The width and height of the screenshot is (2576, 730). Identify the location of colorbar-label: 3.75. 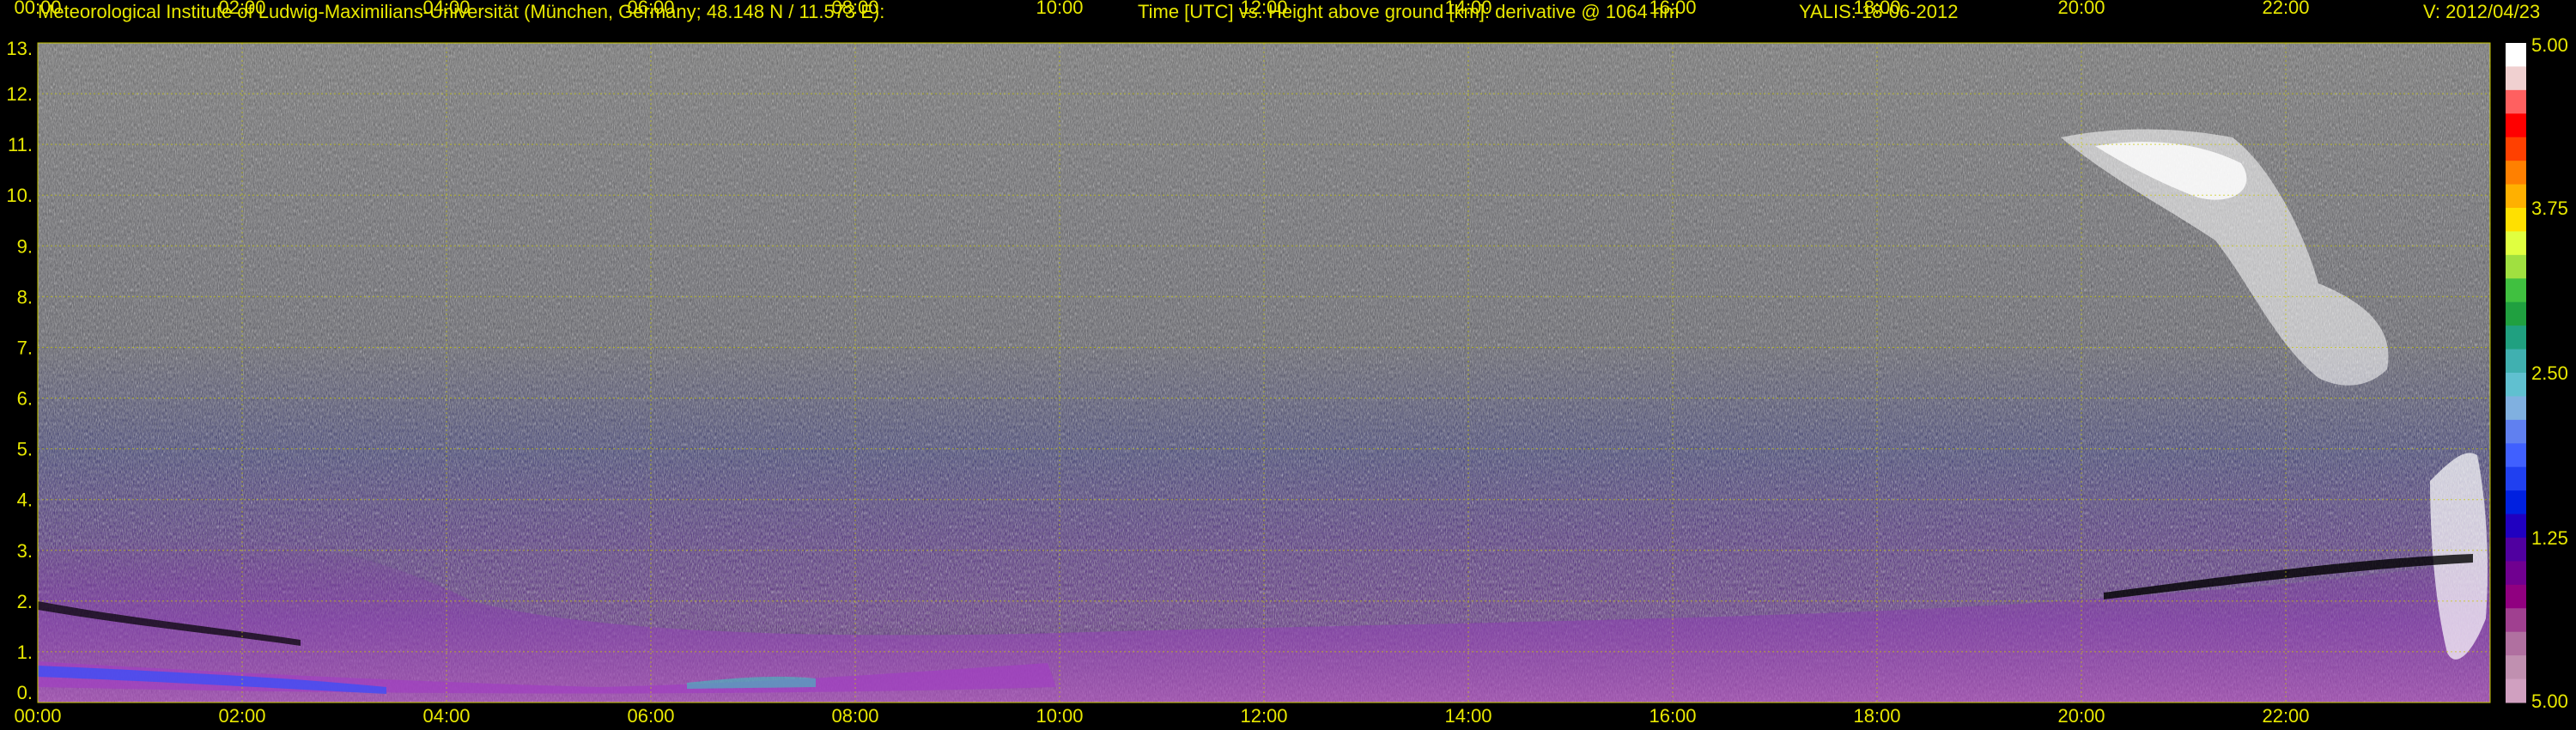
(2550, 208).